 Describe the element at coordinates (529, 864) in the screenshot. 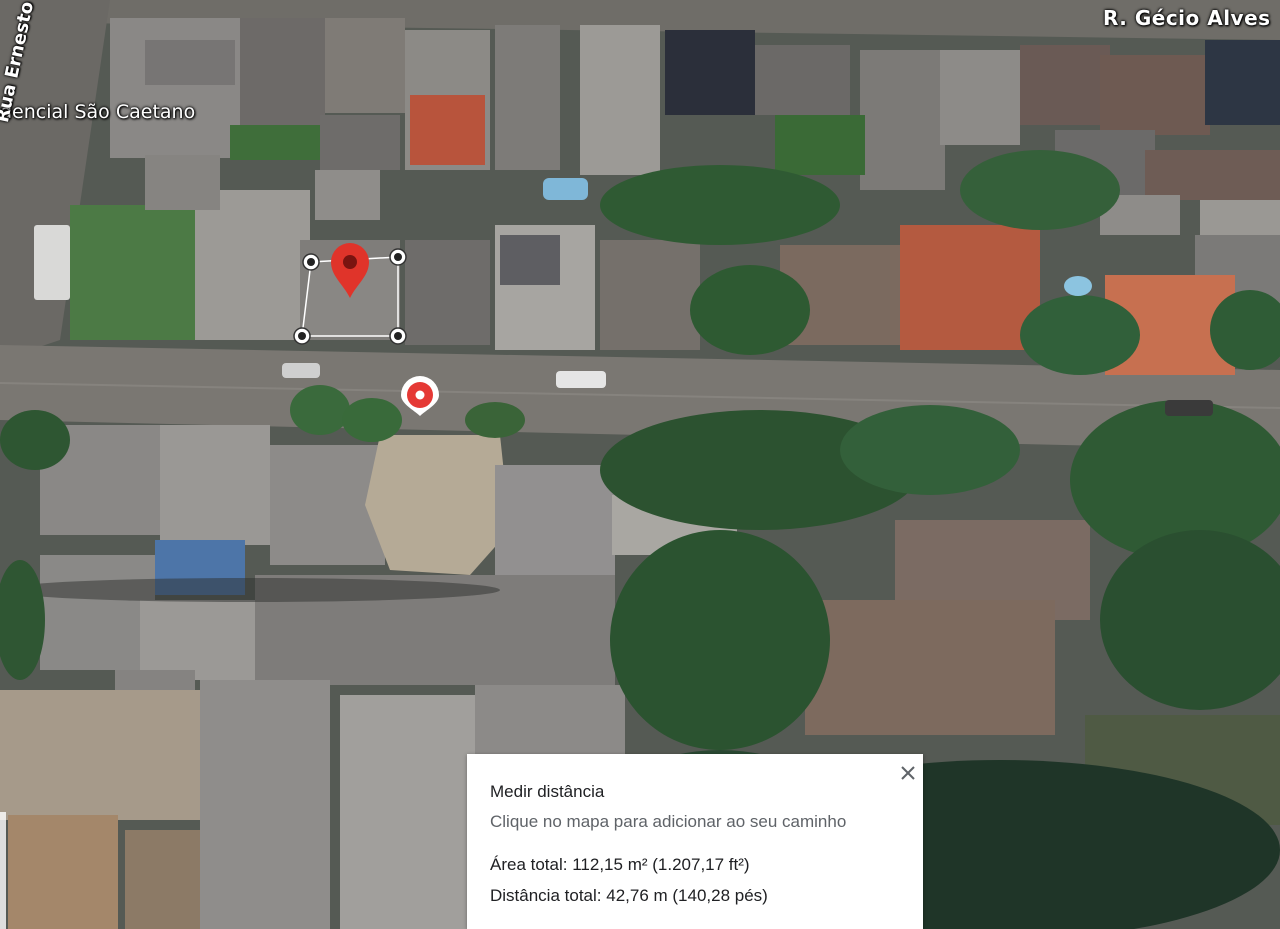

I see `total-area-label: Área total:` at that location.